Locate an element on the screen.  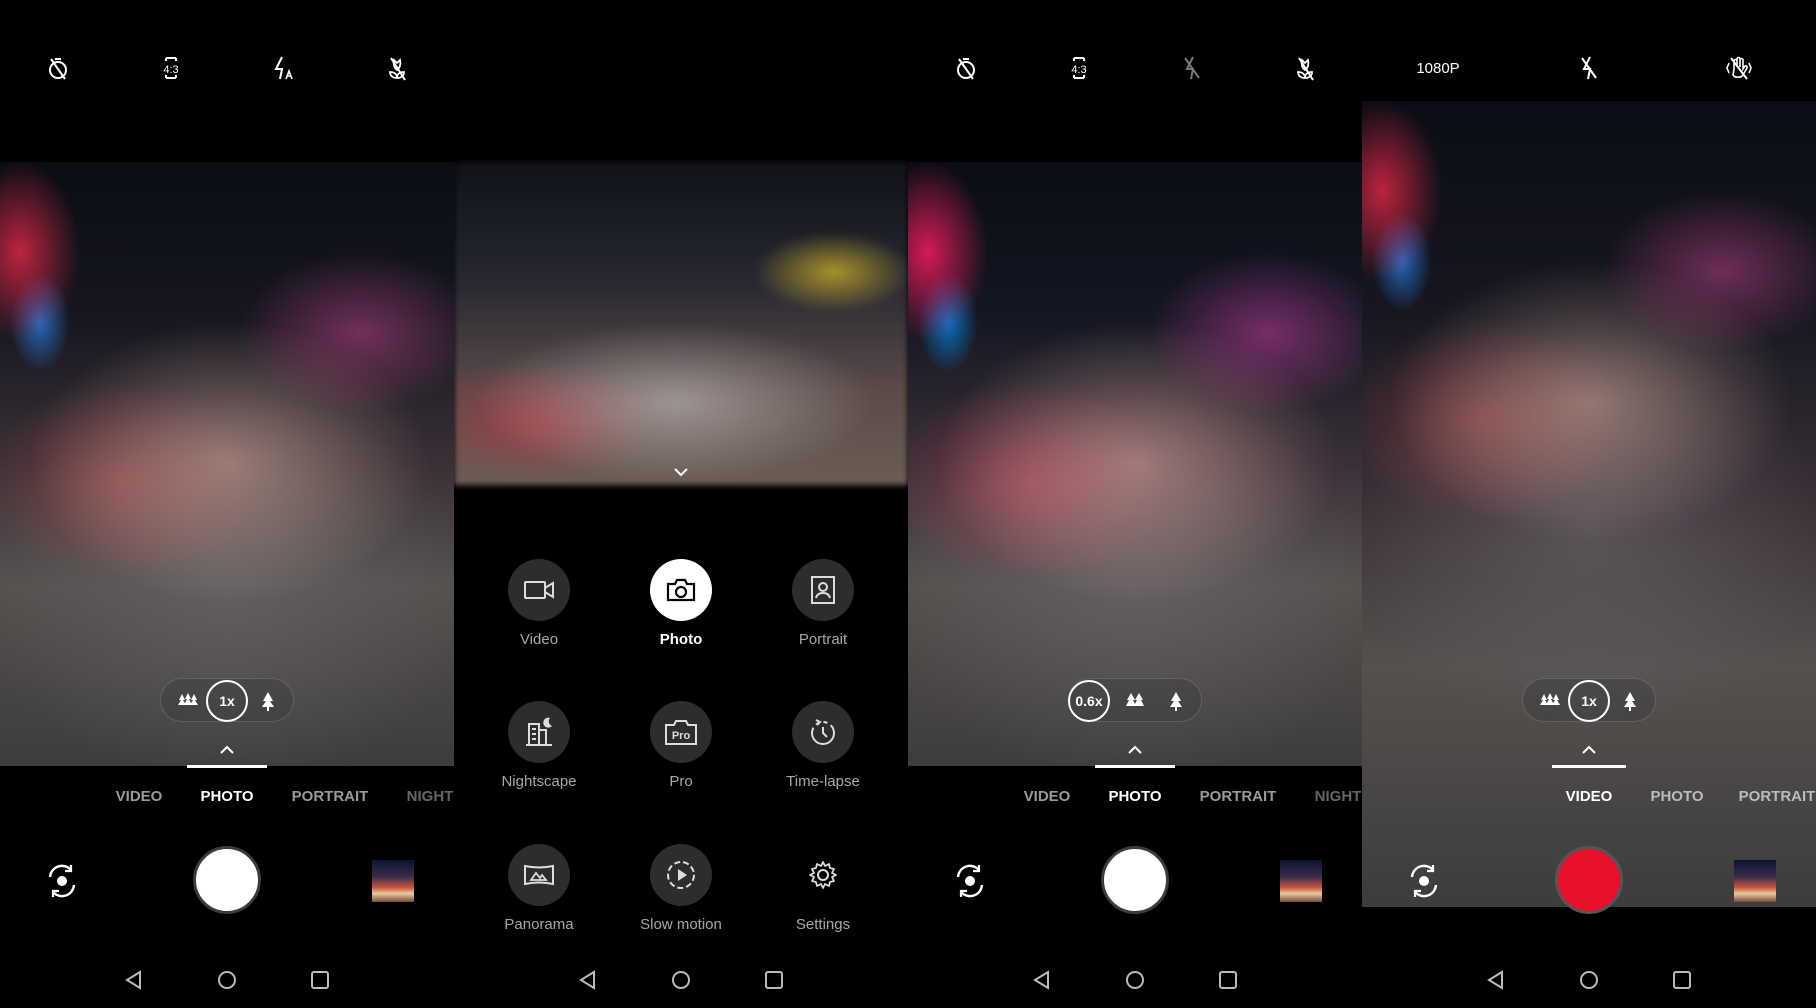
pro-label: Pro is located at coordinates (681, 736).